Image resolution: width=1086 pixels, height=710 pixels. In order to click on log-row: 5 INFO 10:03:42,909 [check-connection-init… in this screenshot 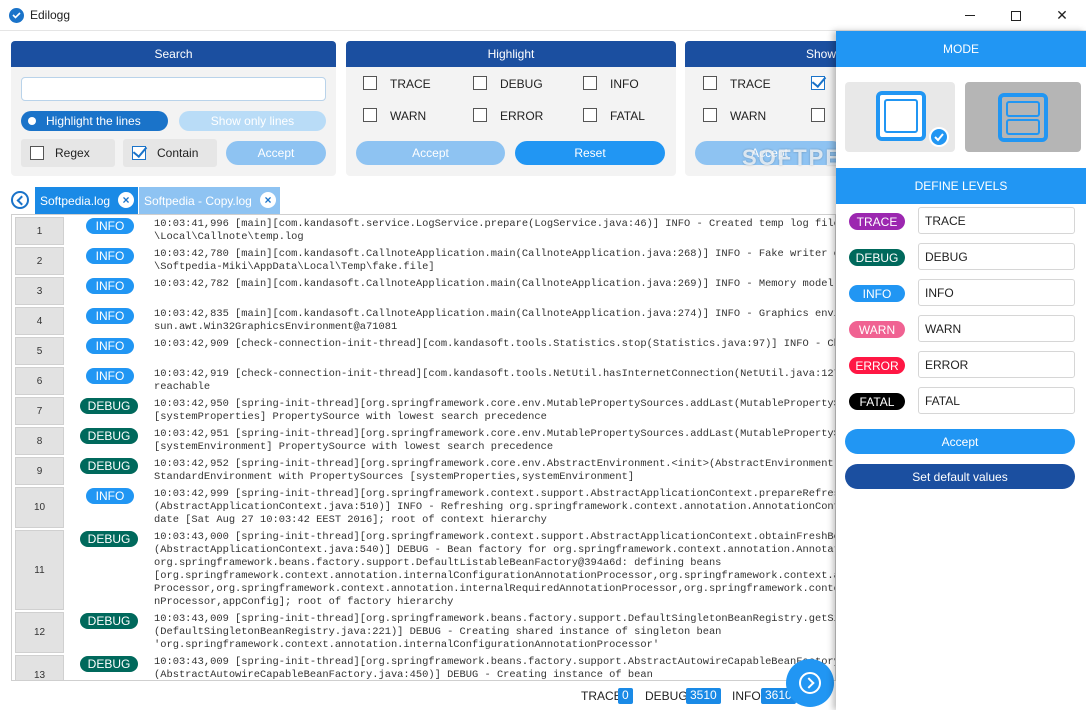, I will do `click(424, 352)`.